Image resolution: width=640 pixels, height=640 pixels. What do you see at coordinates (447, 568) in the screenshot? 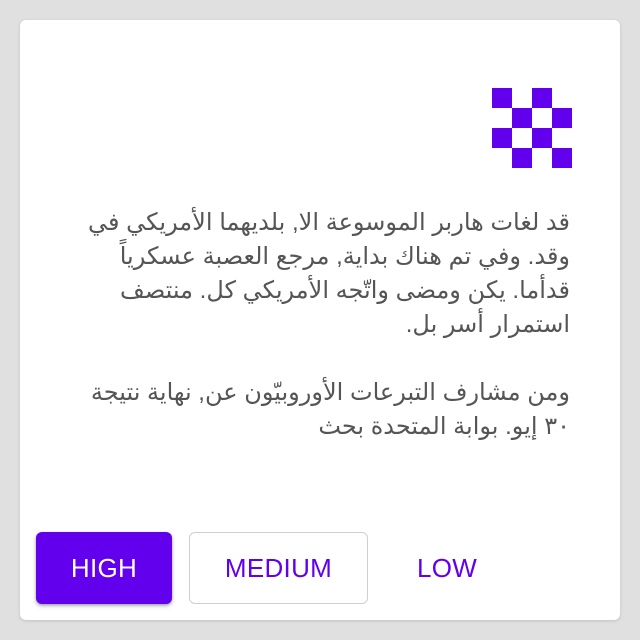
I see `low-button: LOW` at bounding box center [447, 568].